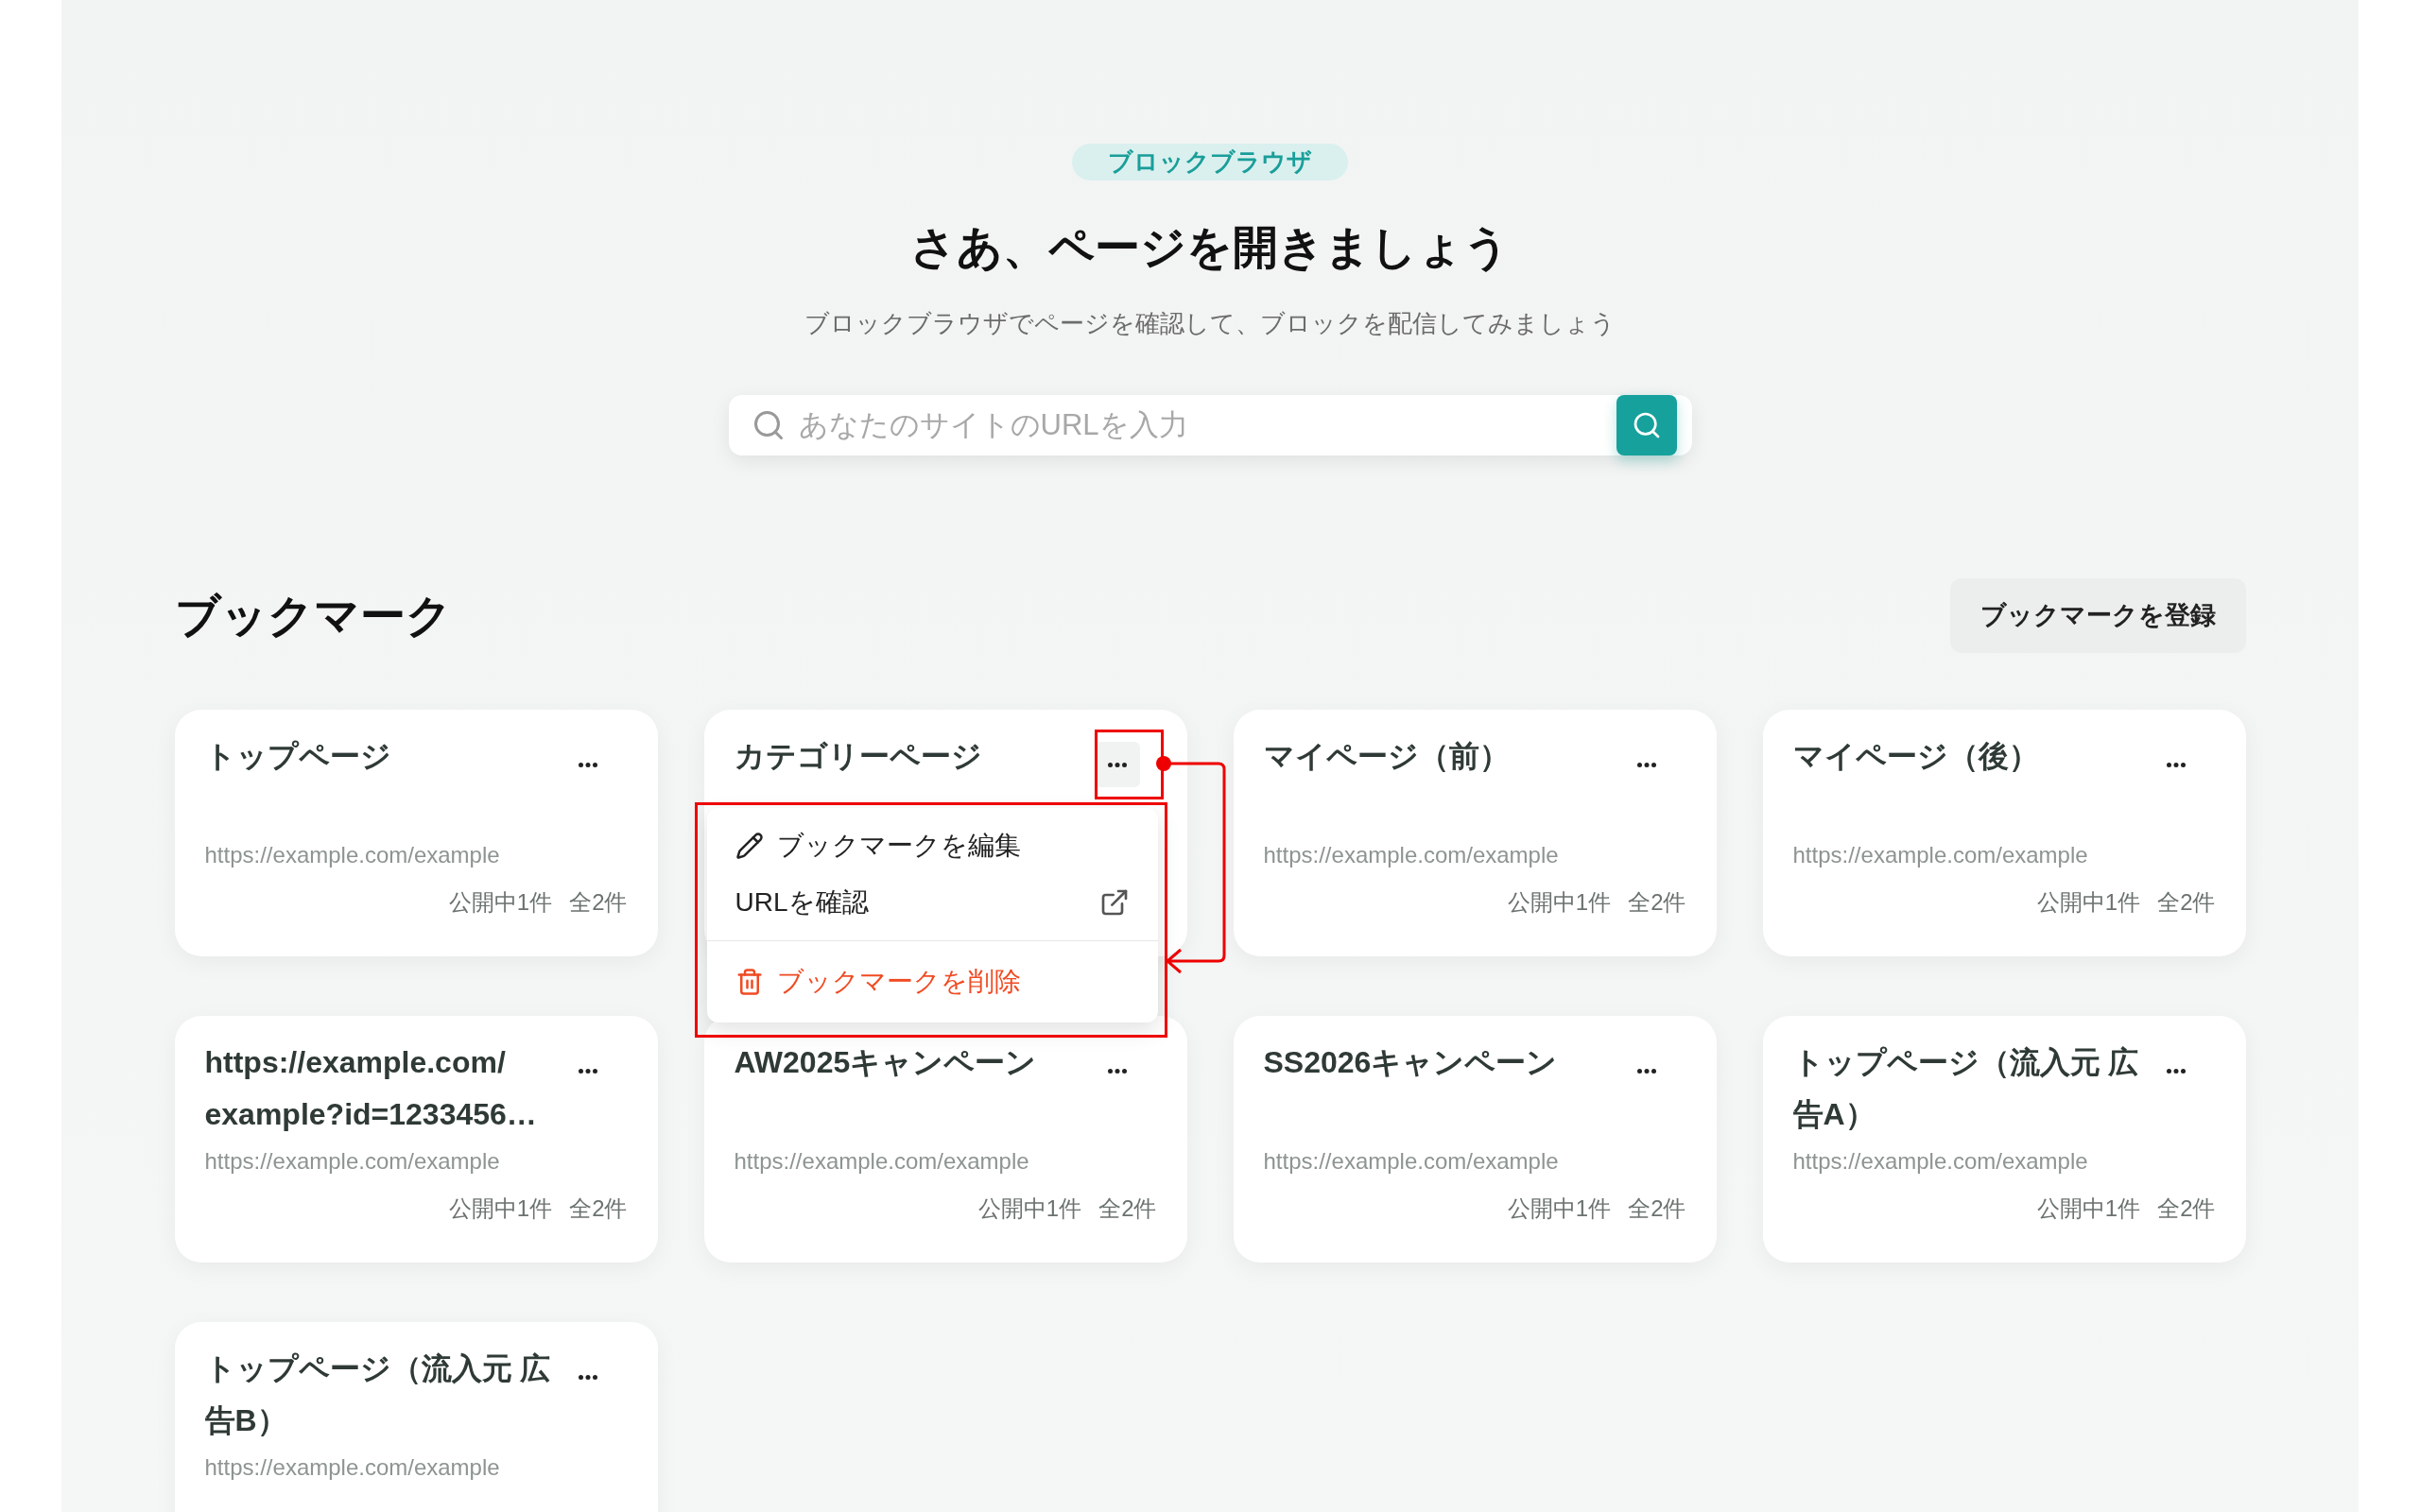 Image resolution: width=2420 pixels, height=1512 pixels. What do you see at coordinates (932, 982) in the screenshot?
I see `menu-item: ブックマークを削除` at bounding box center [932, 982].